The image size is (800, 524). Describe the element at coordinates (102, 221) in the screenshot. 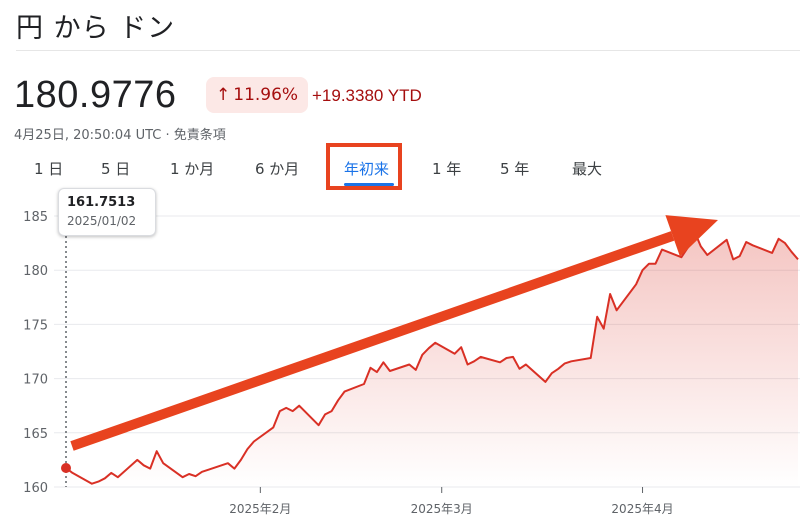

I see `tooltip-date: 2025/01/02` at that location.